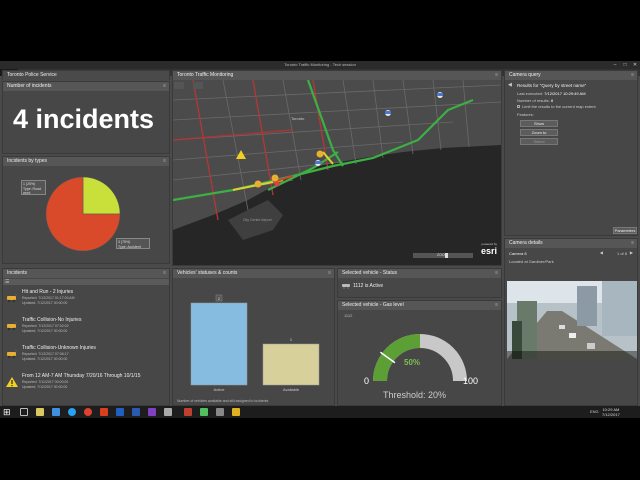  I want to click on map-basemap-button, so click(198, 85).